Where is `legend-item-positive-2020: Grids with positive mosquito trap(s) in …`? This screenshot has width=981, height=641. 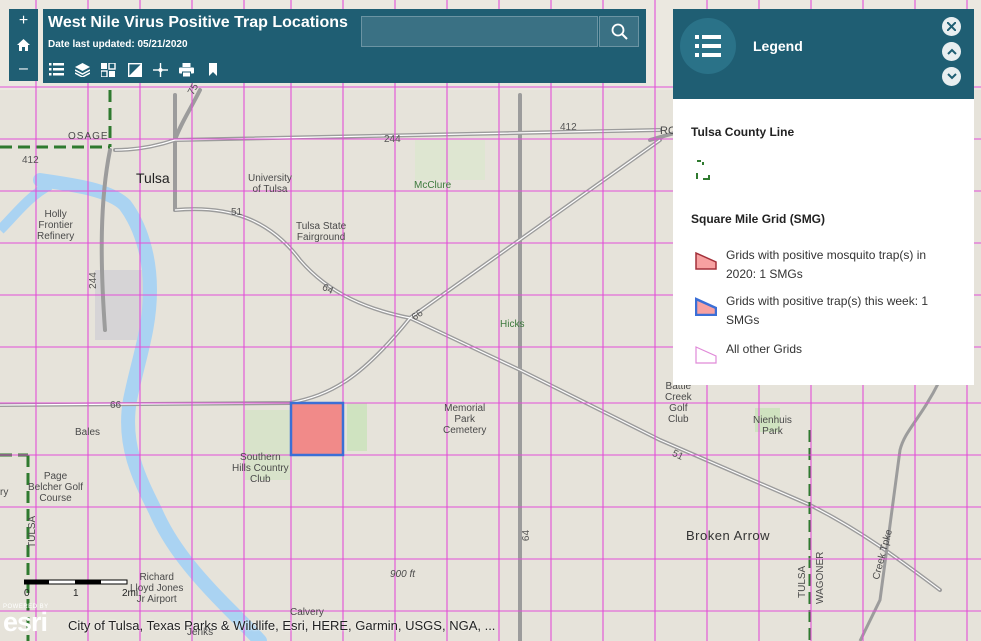 legend-item-positive-2020: Grids with positive mosquito trap(s) in … is located at coordinates (825, 265).